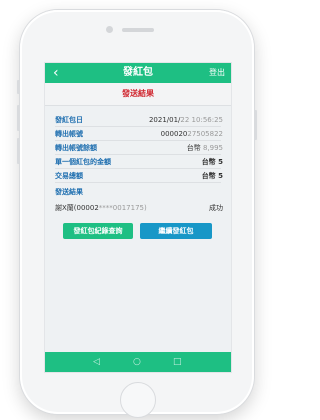  I want to click on recipients-label: 發送結果, so click(69, 192).